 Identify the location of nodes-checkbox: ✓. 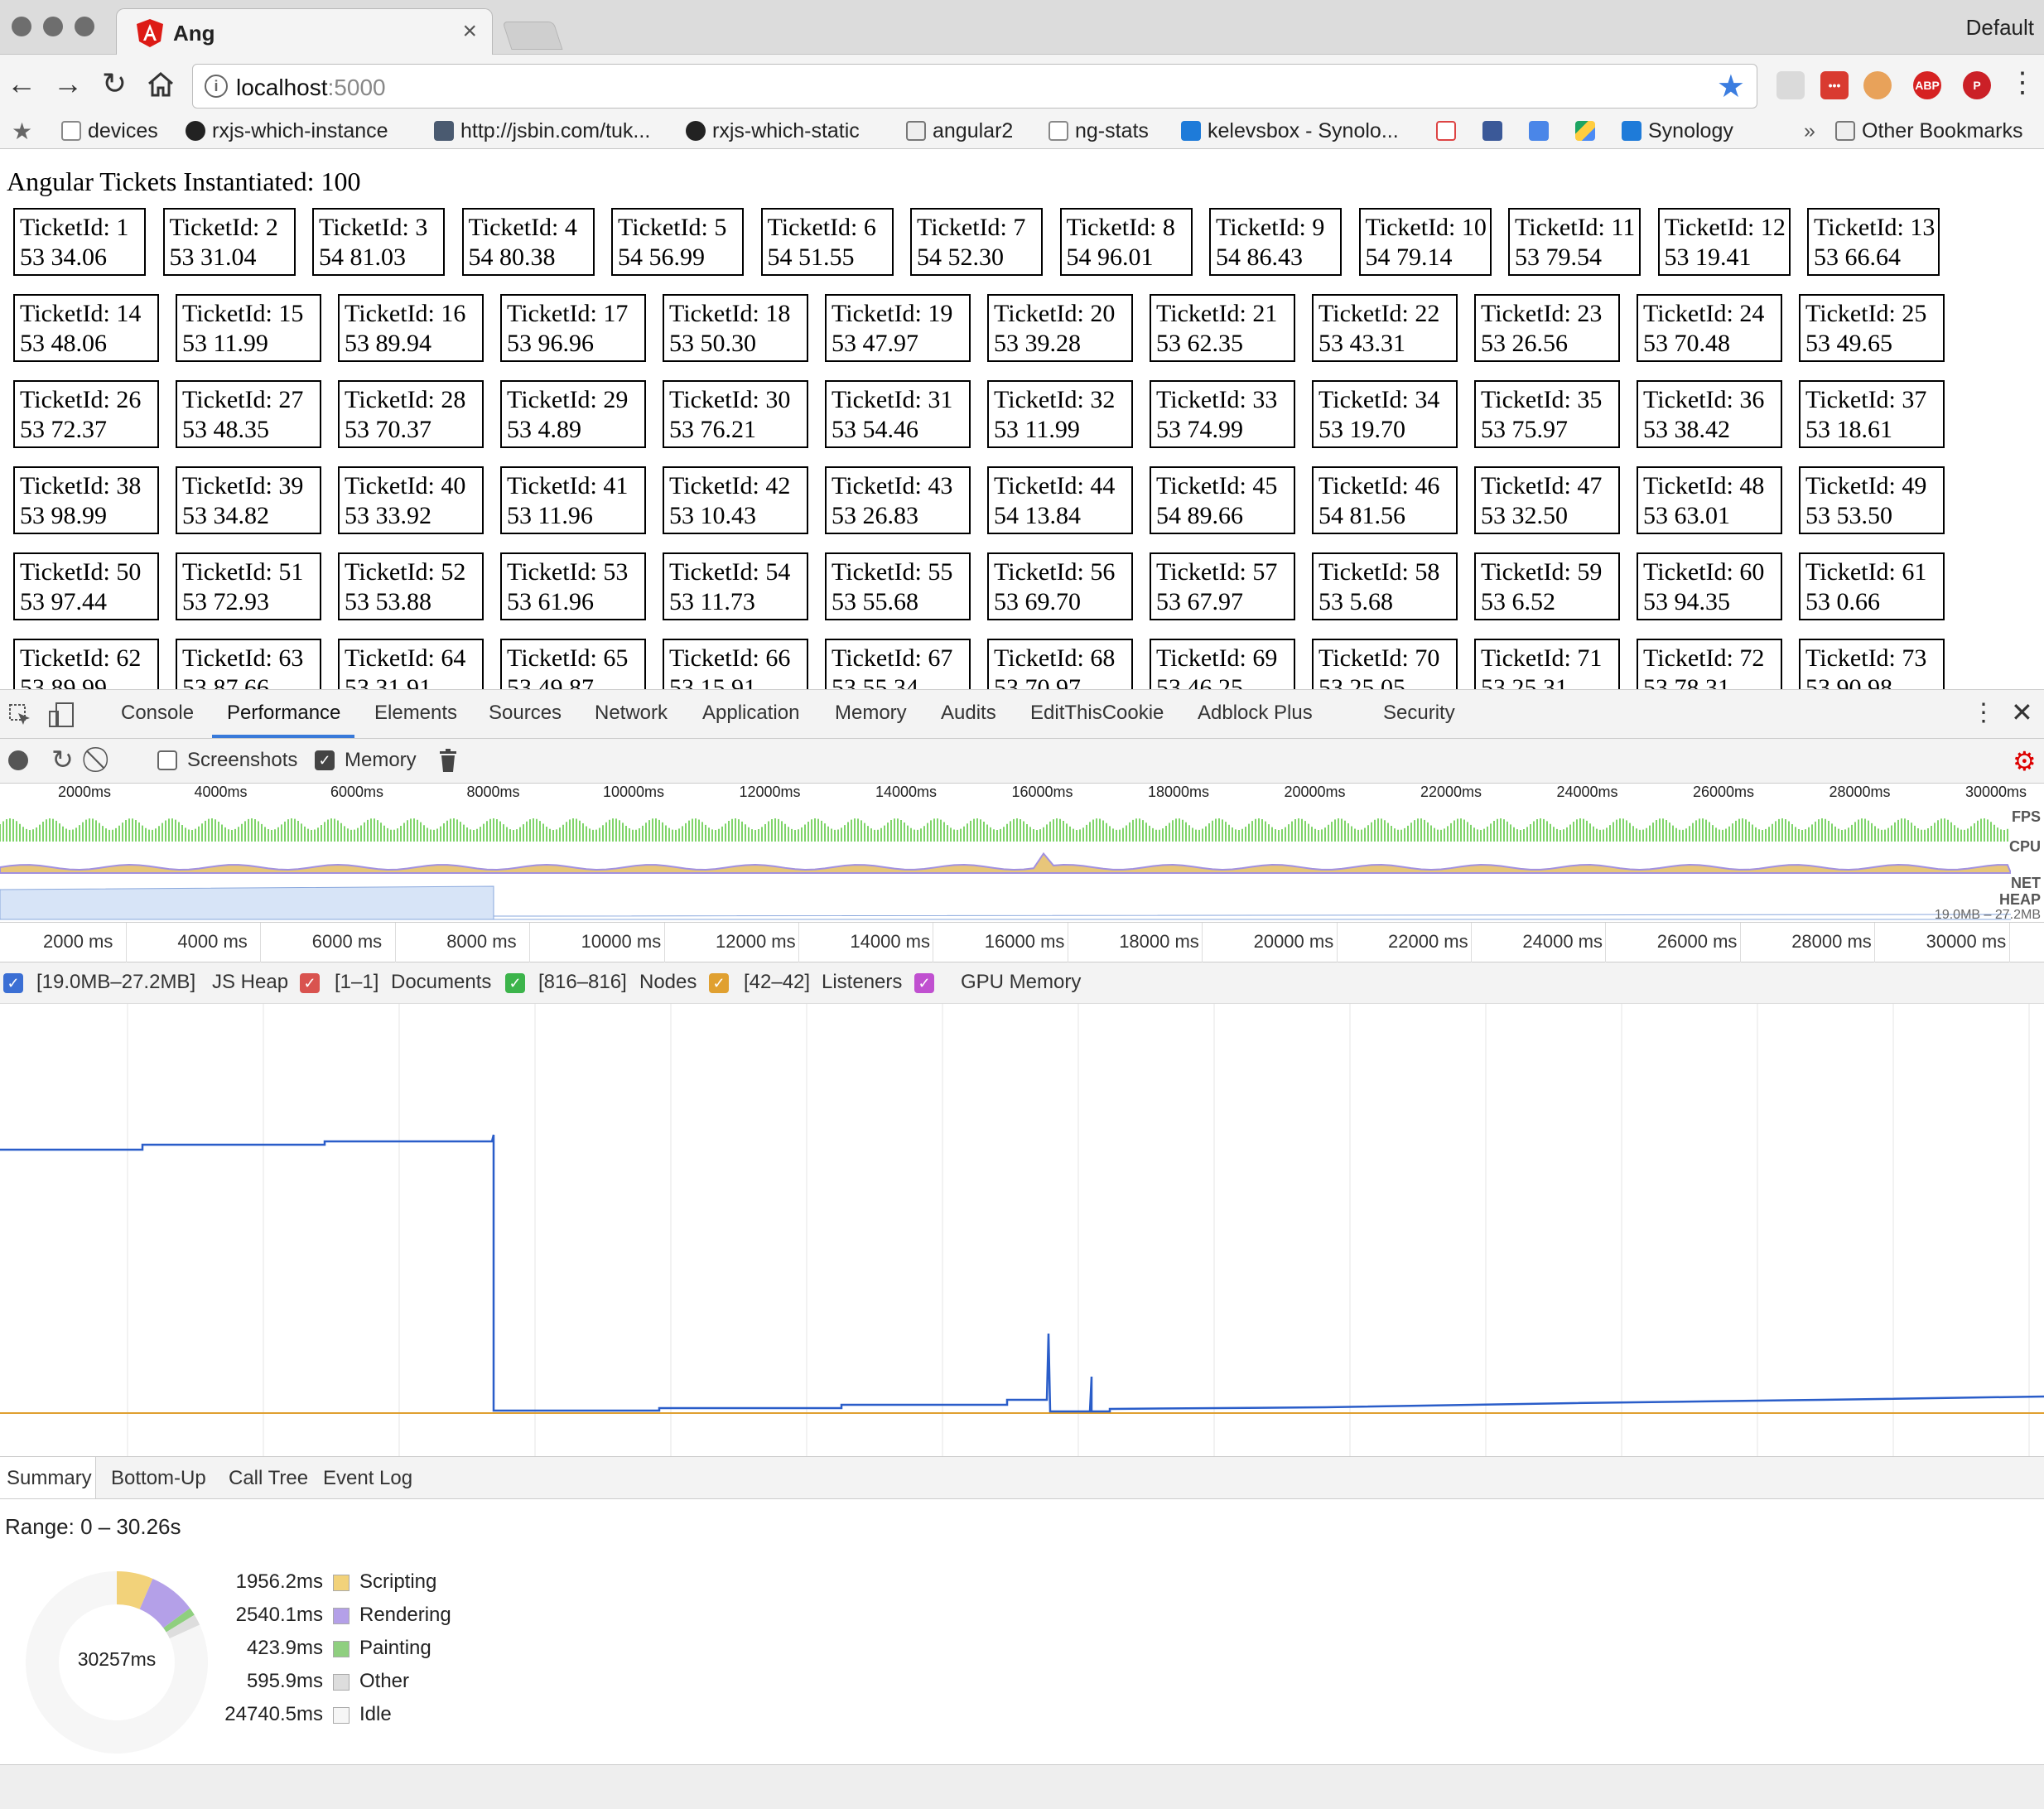
(515, 983).